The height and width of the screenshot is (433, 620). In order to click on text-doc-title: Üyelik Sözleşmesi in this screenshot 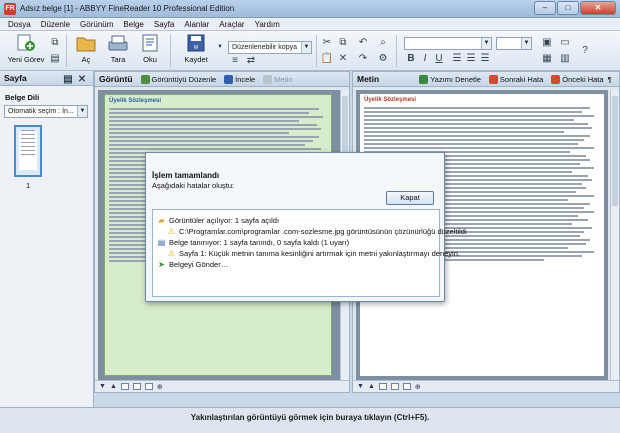, I will do `click(390, 100)`.